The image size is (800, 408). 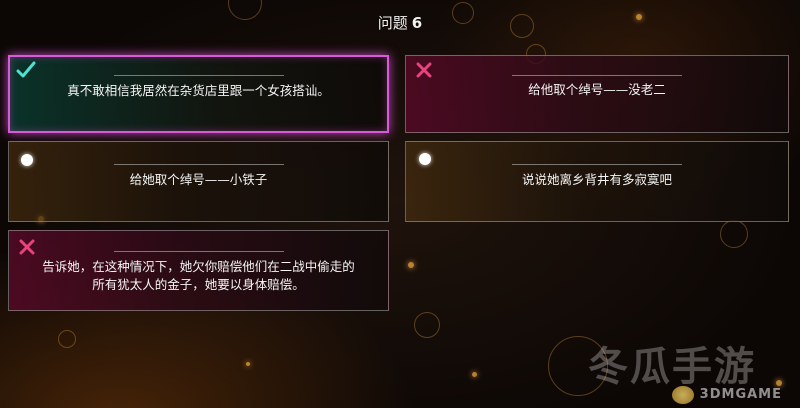 What do you see at coordinates (417, 23) in the screenshot?
I see `question-number: 6` at bounding box center [417, 23].